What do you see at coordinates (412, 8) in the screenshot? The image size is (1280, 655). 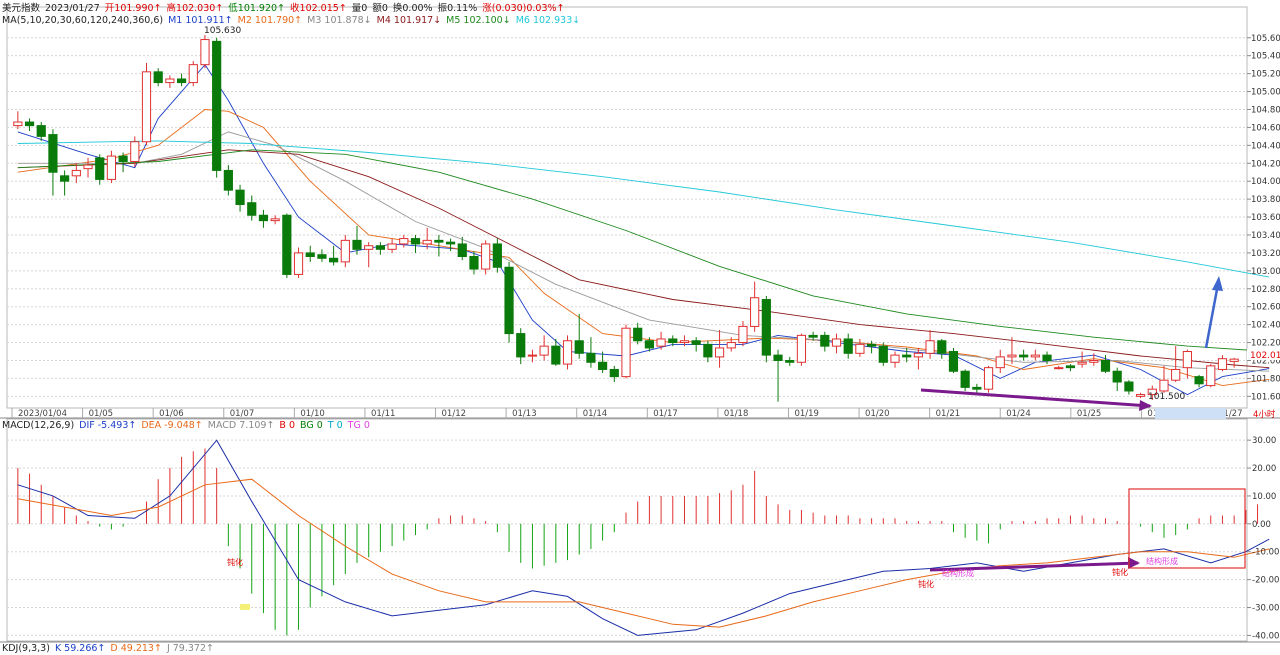 I see `turnover-value: 换0.00%` at bounding box center [412, 8].